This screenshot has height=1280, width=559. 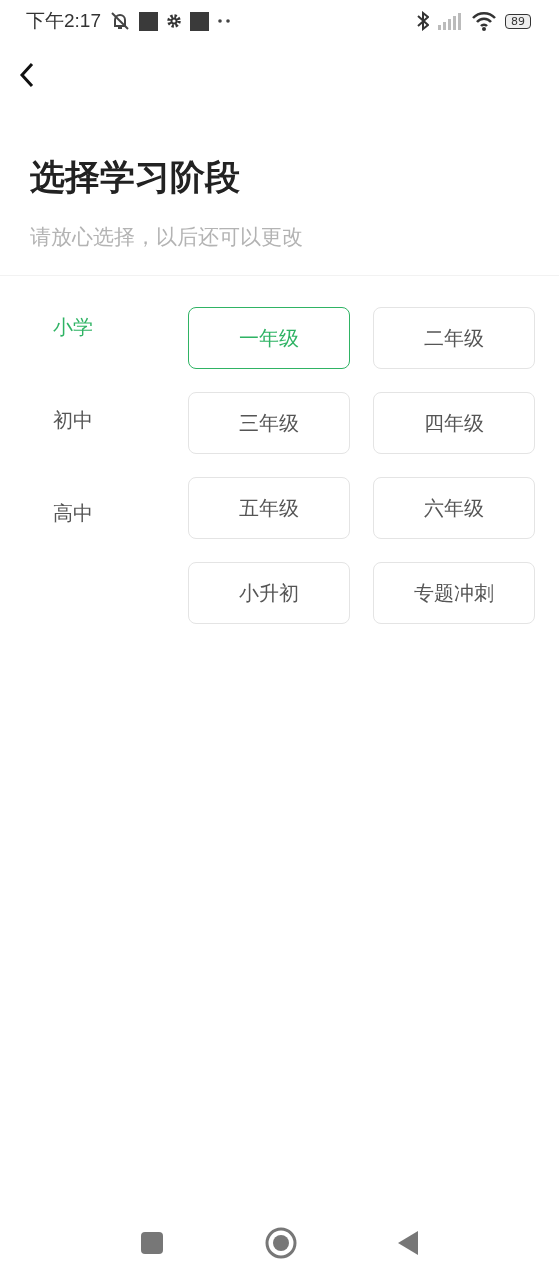 I want to click on muted-bell-icon, so click(x=120, y=21).